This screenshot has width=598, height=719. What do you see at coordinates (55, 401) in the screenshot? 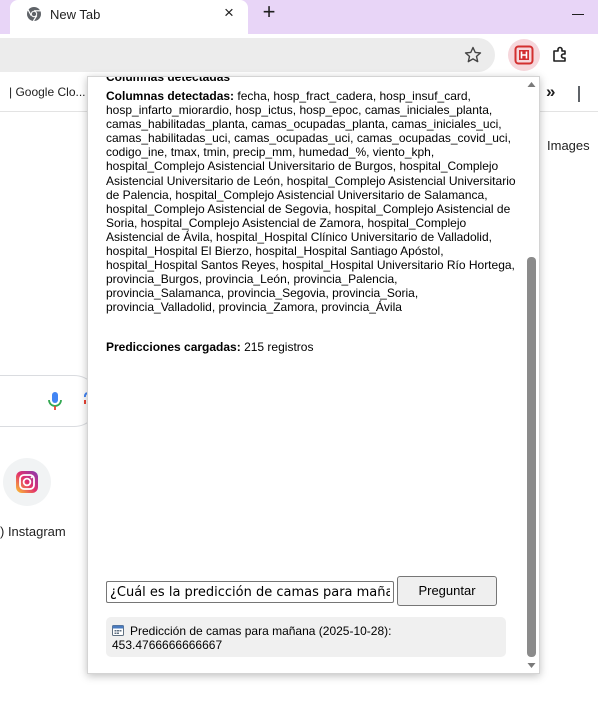
I see `microphone-icon` at bounding box center [55, 401].